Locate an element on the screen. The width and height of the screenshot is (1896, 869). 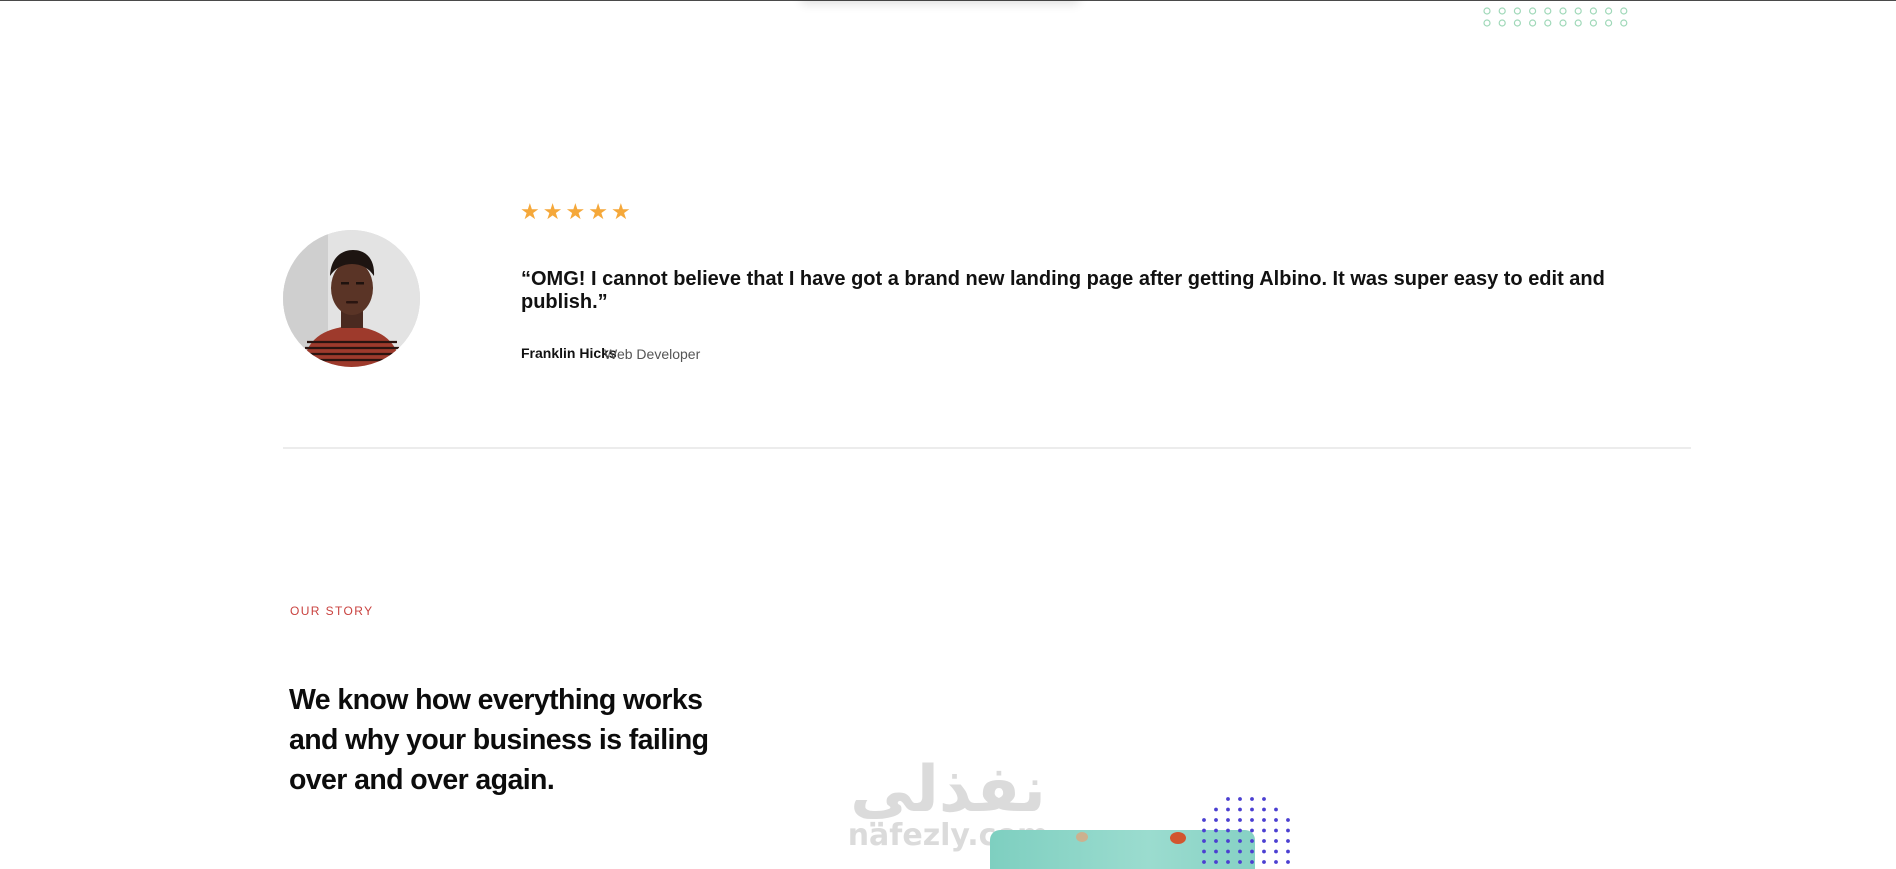
section-eyebrow: OUR STORY is located at coordinates (332, 611).